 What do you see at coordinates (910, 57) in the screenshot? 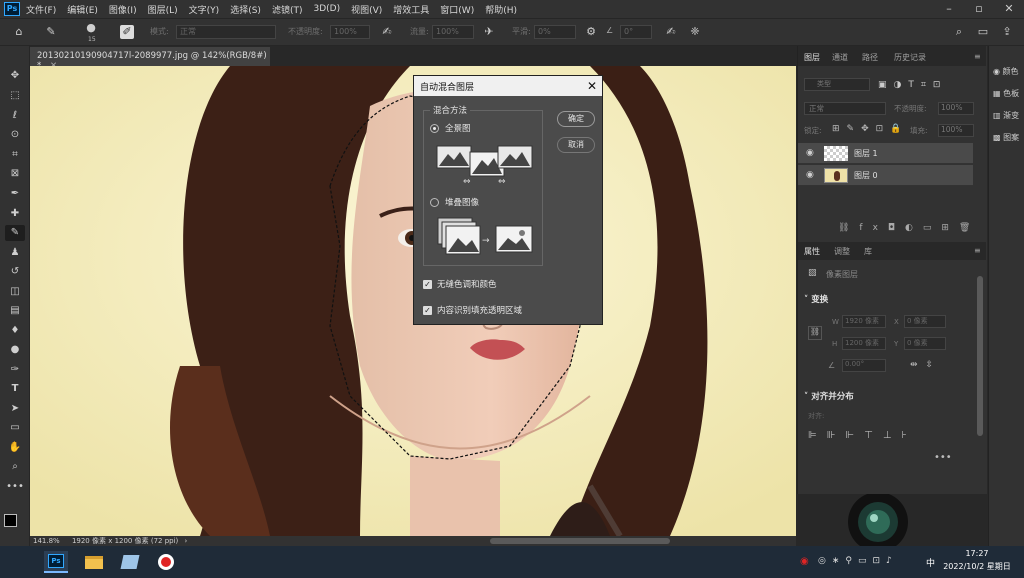
I see `tab-history: 历史记录` at bounding box center [910, 57].